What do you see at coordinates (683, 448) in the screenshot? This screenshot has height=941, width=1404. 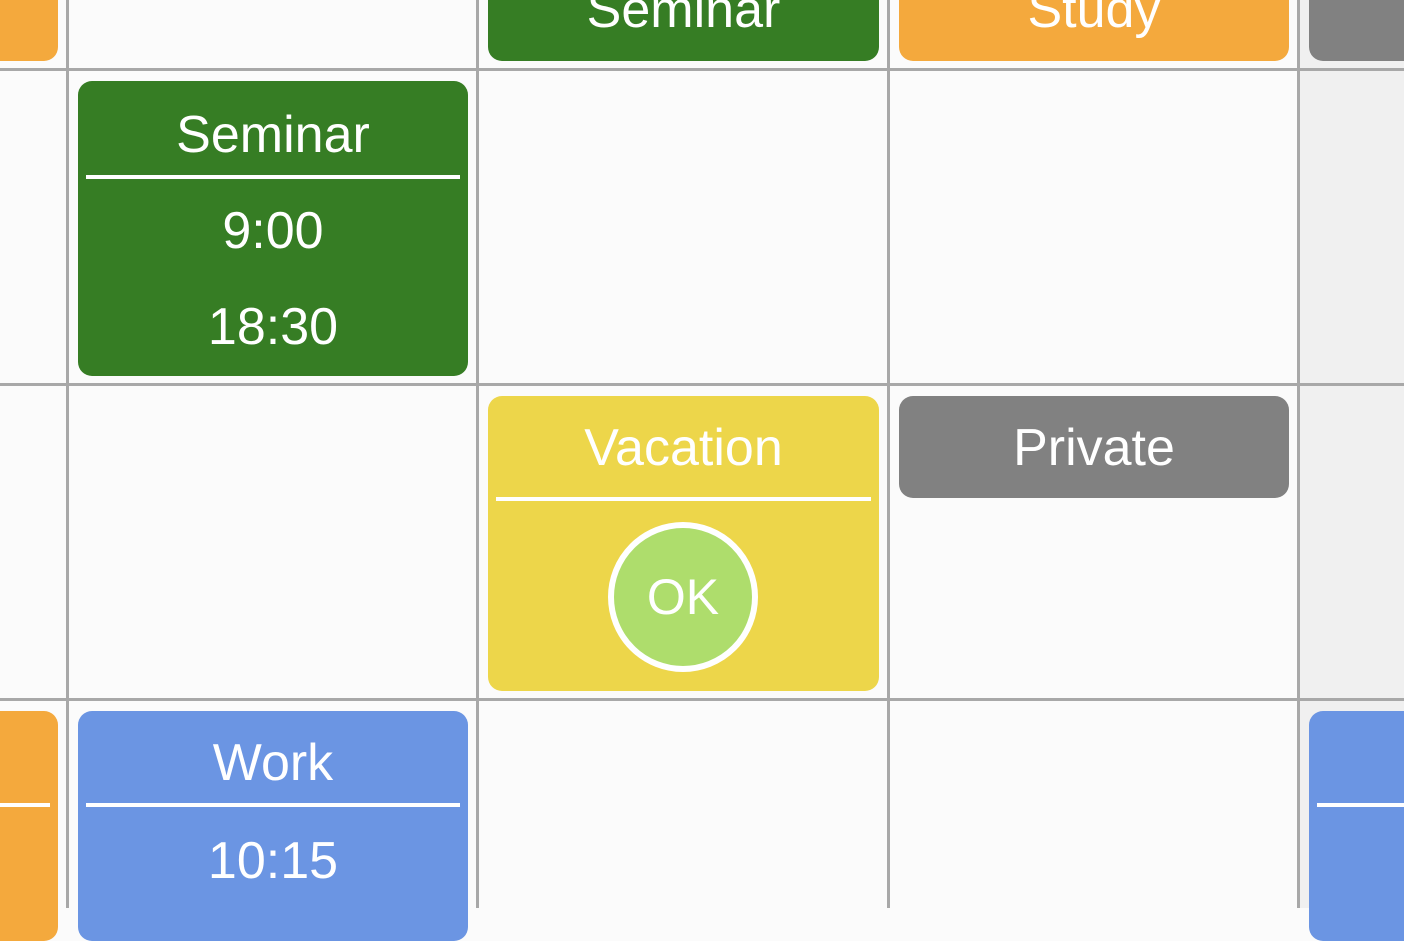 I see `event-title: Vacation` at bounding box center [683, 448].